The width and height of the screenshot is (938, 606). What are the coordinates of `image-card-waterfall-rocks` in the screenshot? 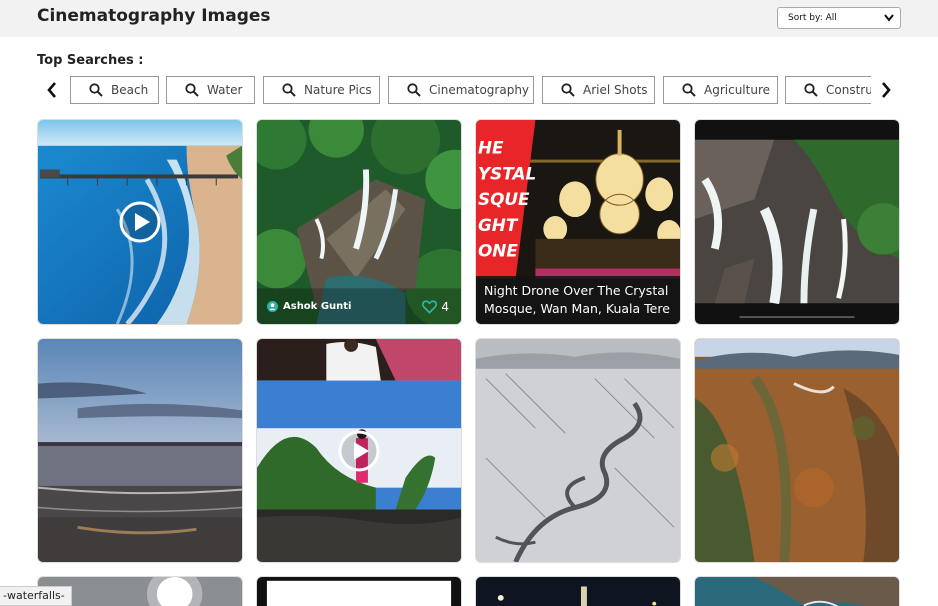 It's located at (797, 222).